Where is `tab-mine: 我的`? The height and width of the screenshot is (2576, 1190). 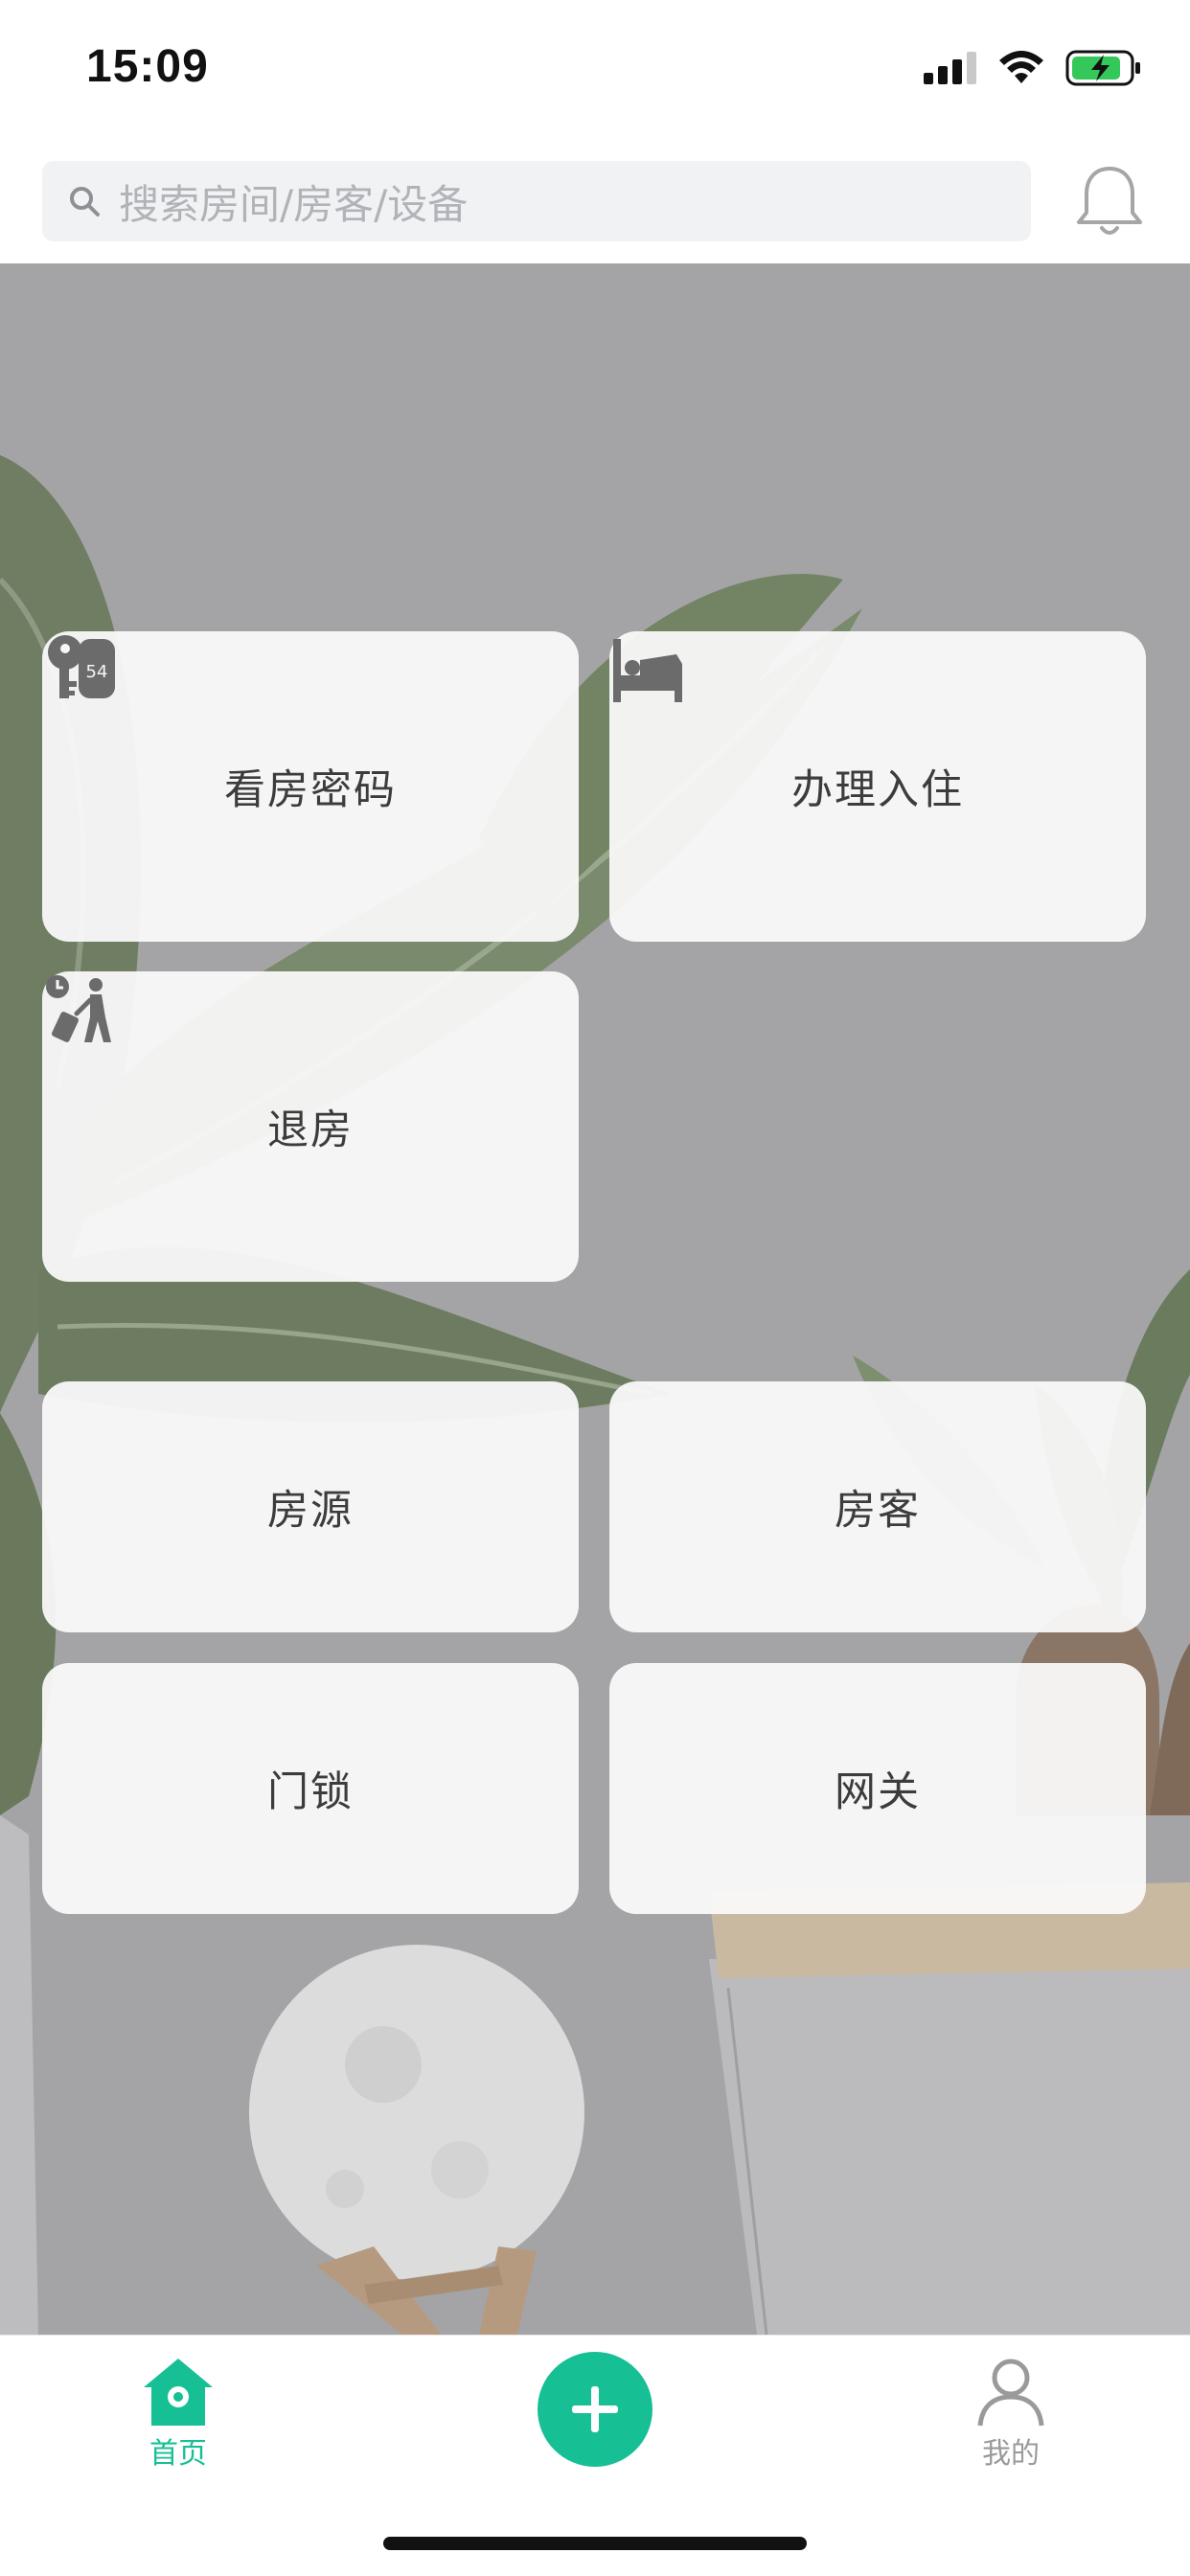
tab-mine: 我的 is located at coordinates (1011, 2414).